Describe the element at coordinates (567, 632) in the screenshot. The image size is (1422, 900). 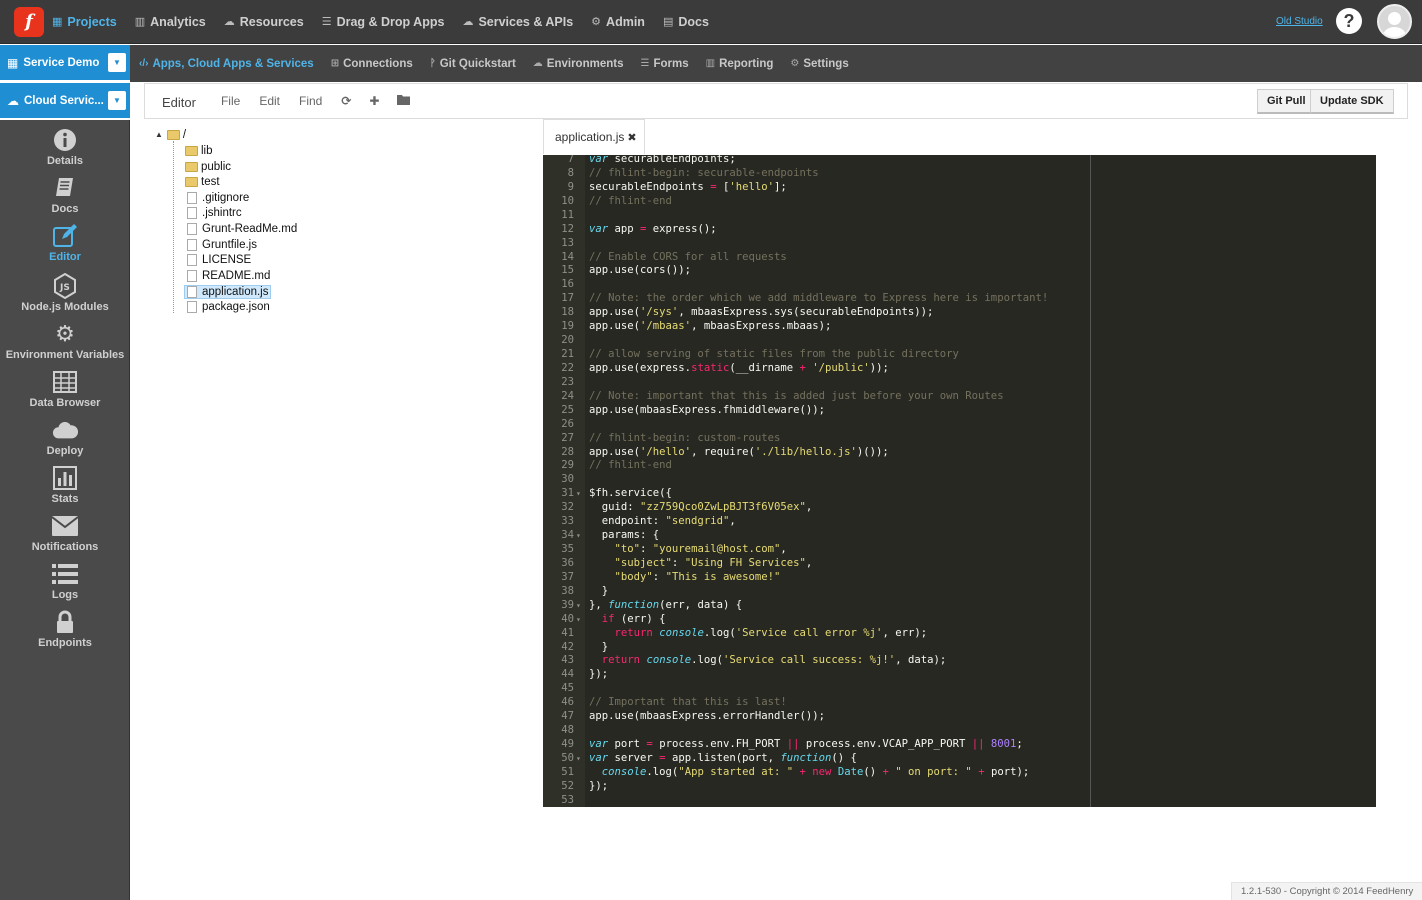
I see `line-number: 41` at that location.